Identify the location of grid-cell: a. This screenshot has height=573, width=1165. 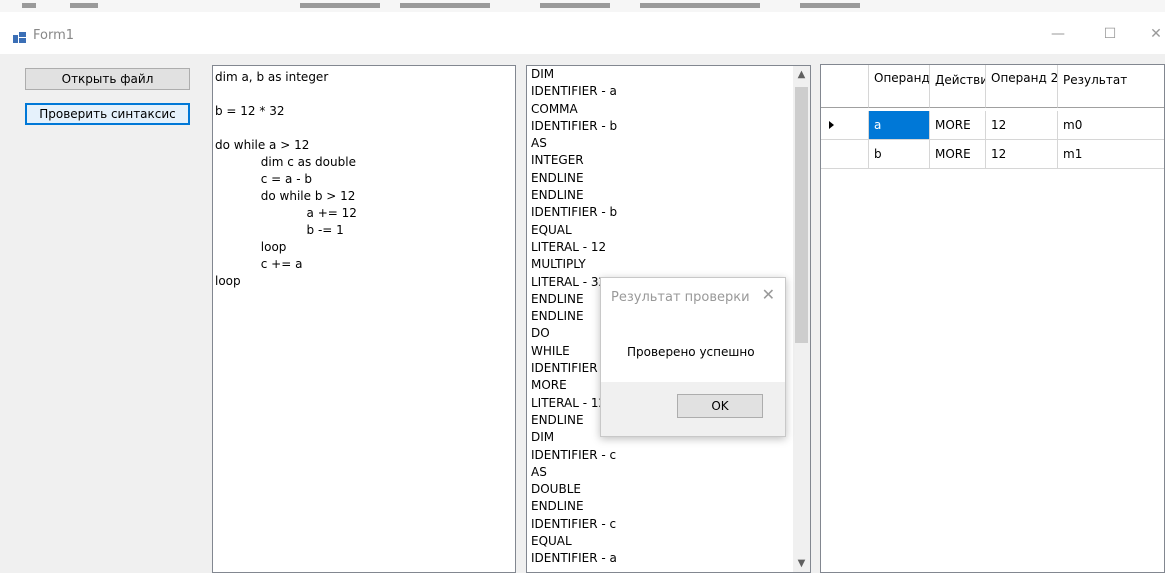
(899, 125).